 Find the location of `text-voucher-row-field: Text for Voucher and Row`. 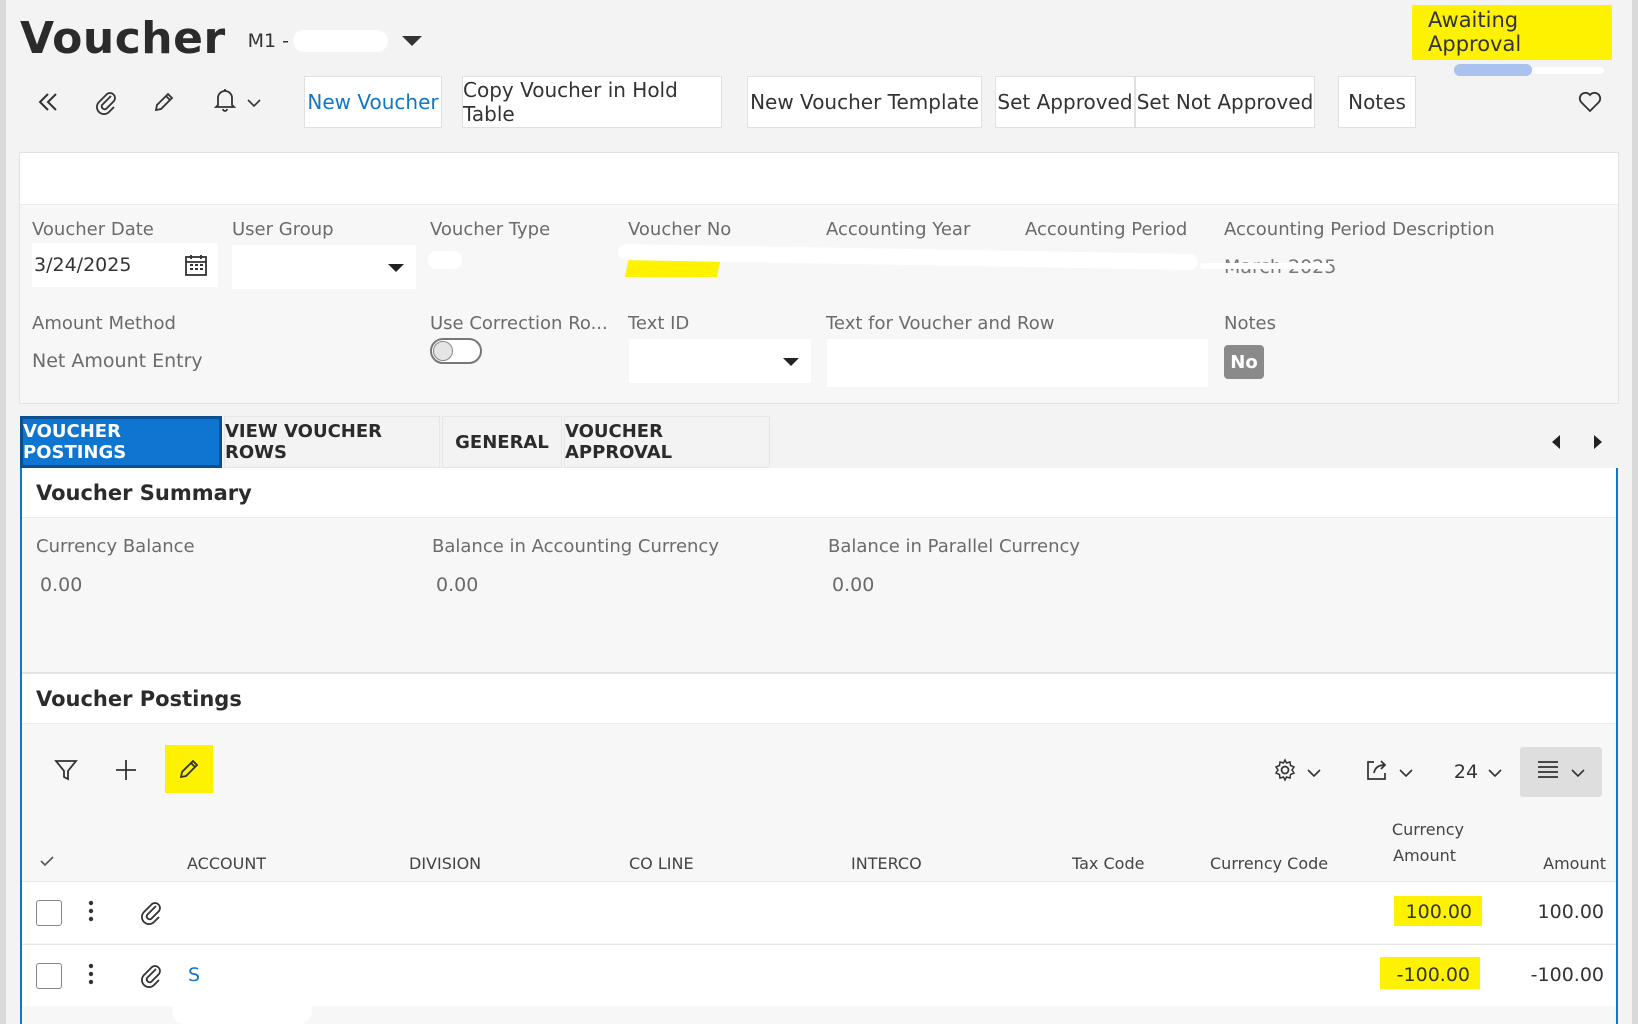

text-voucher-row-field: Text for Voucher and Row is located at coordinates (940, 323).